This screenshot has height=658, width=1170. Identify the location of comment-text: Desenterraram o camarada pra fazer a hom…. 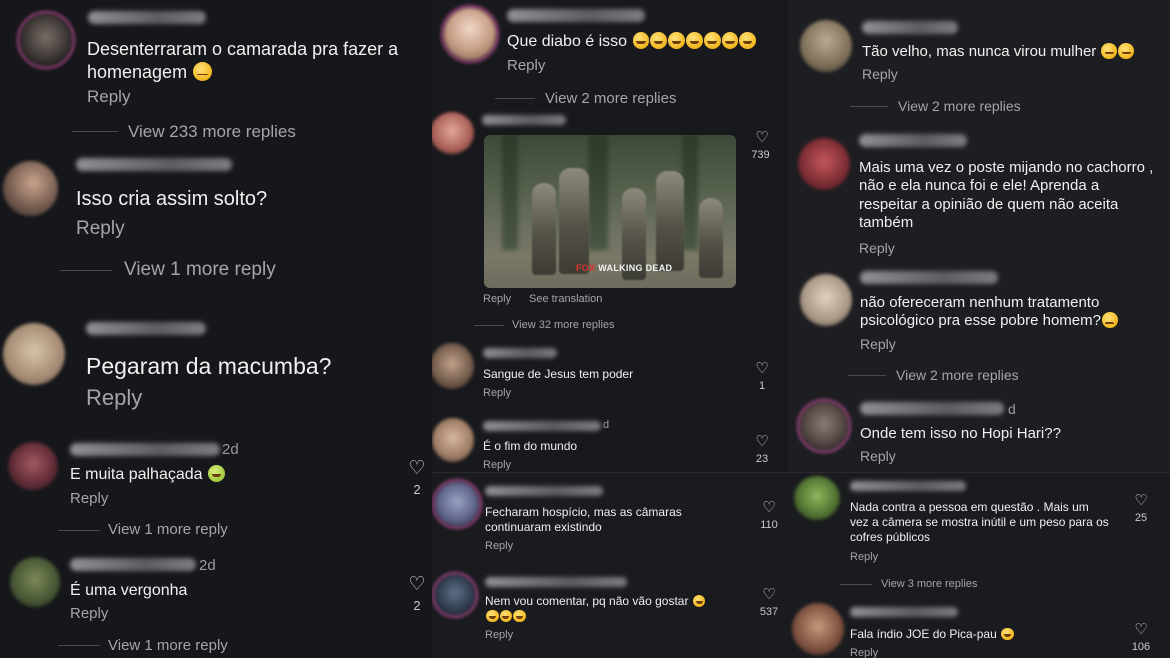
(243, 60).